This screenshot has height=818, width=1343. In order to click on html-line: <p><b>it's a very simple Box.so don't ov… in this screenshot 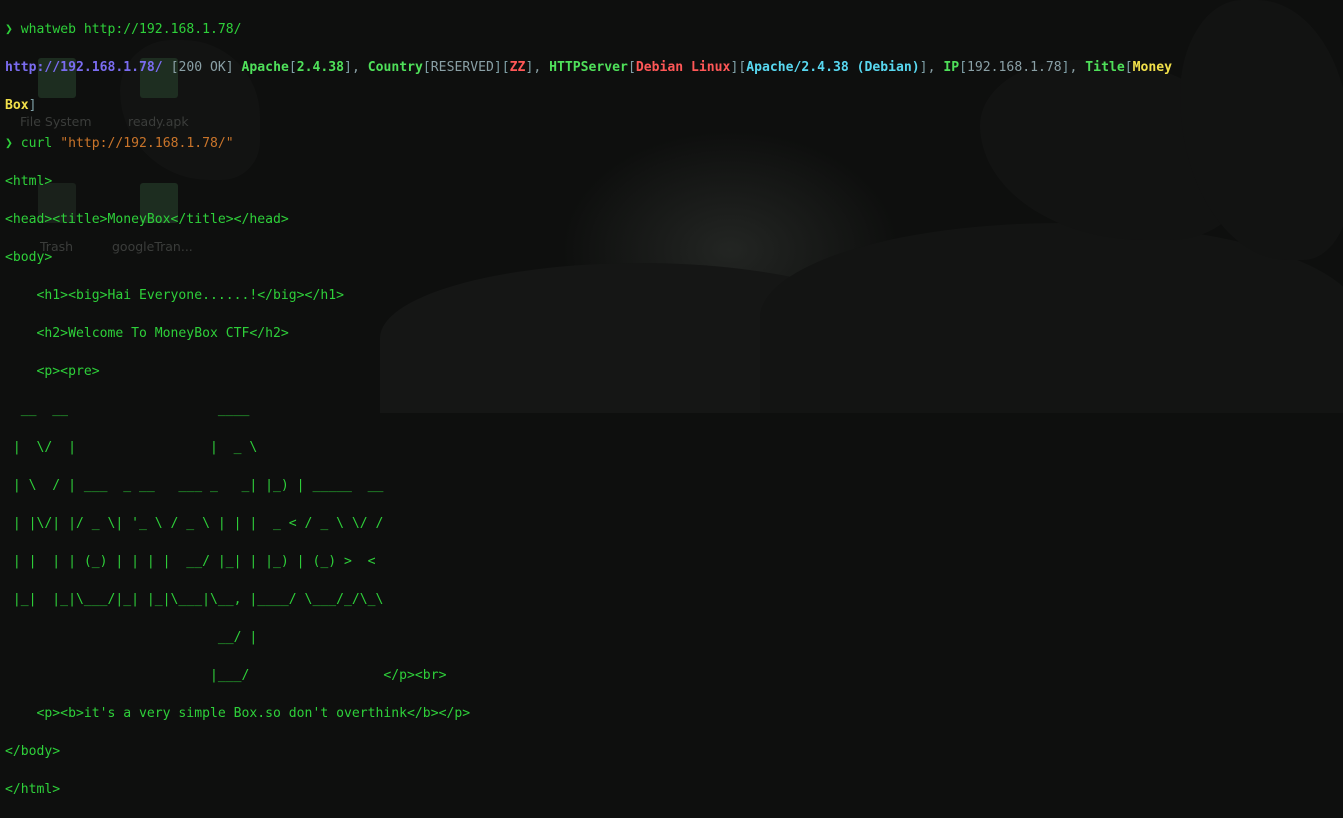, I will do `click(238, 713)`.